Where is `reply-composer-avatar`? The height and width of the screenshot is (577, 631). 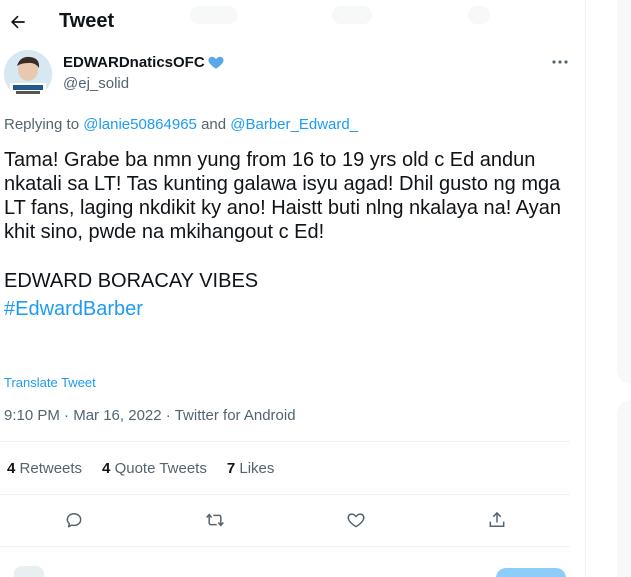 reply-composer-avatar is located at coordinates (29, 571).